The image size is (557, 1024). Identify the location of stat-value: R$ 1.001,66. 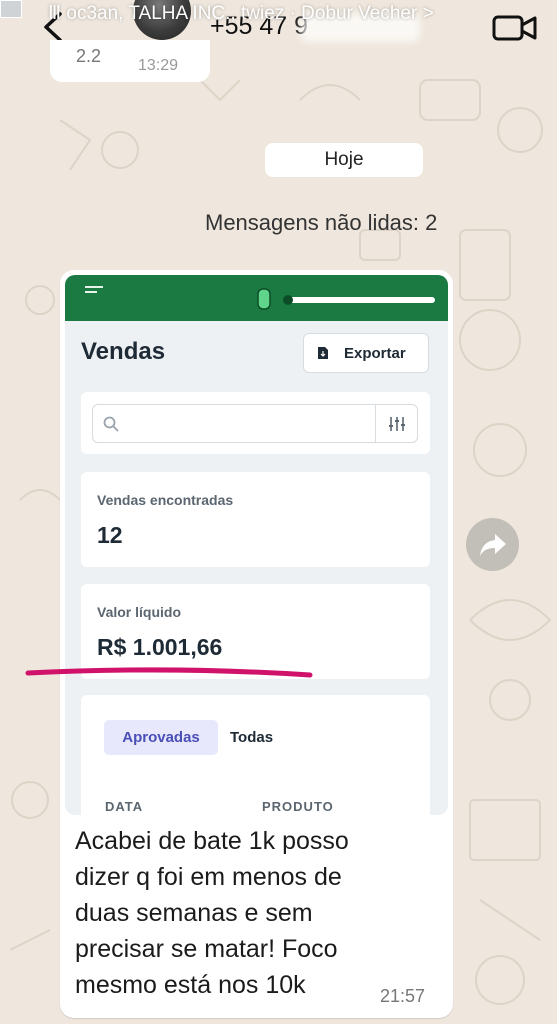
(160, 647).